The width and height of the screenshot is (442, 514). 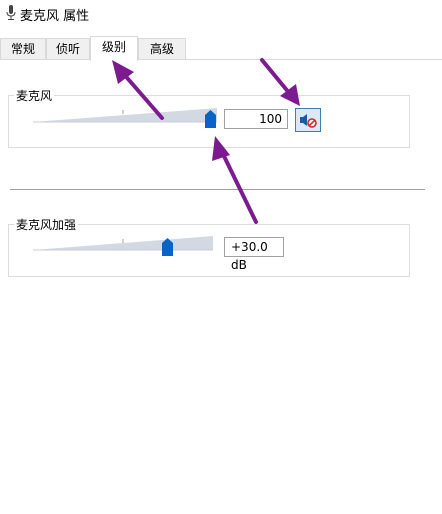 I want to click on microphone-level-slider, so click(x=125, y=117).